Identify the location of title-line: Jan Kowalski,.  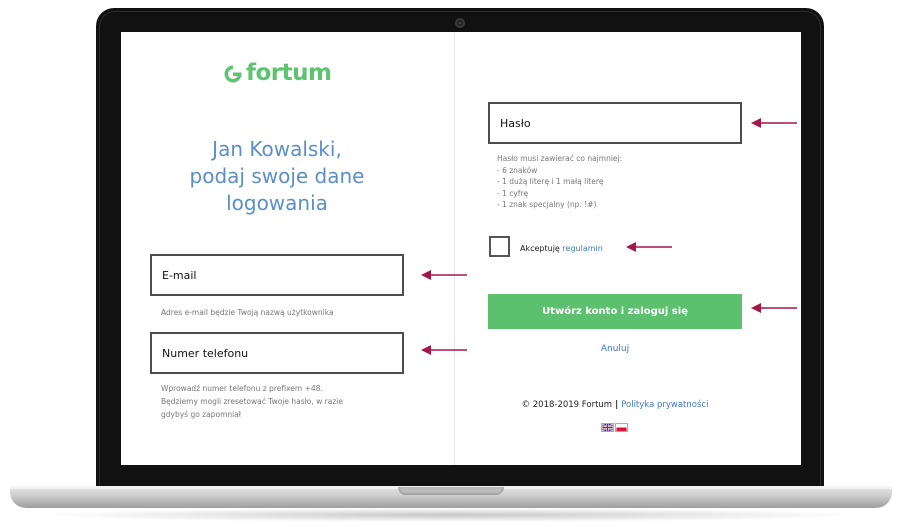
(277, 149).